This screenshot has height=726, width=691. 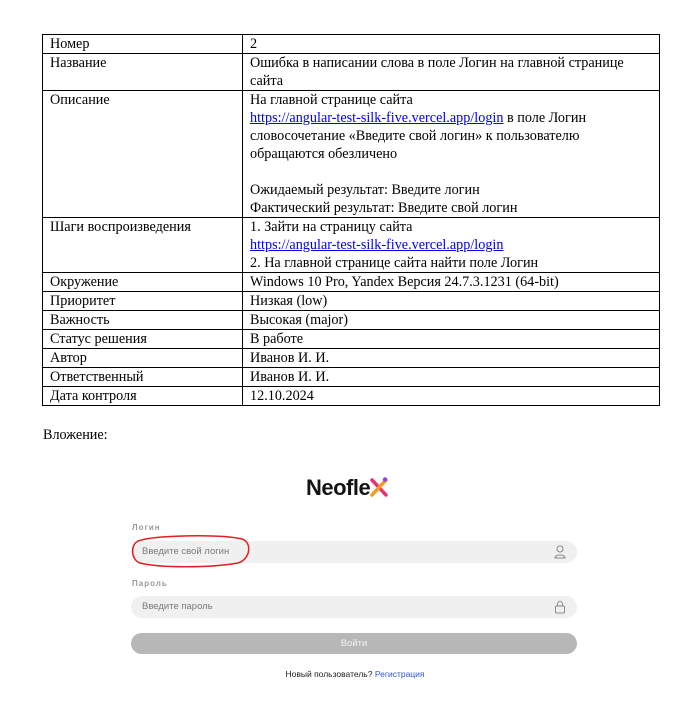 I want to click on register-prompt: Новый пользователь? Регистрация, so click(x=355, y=674).